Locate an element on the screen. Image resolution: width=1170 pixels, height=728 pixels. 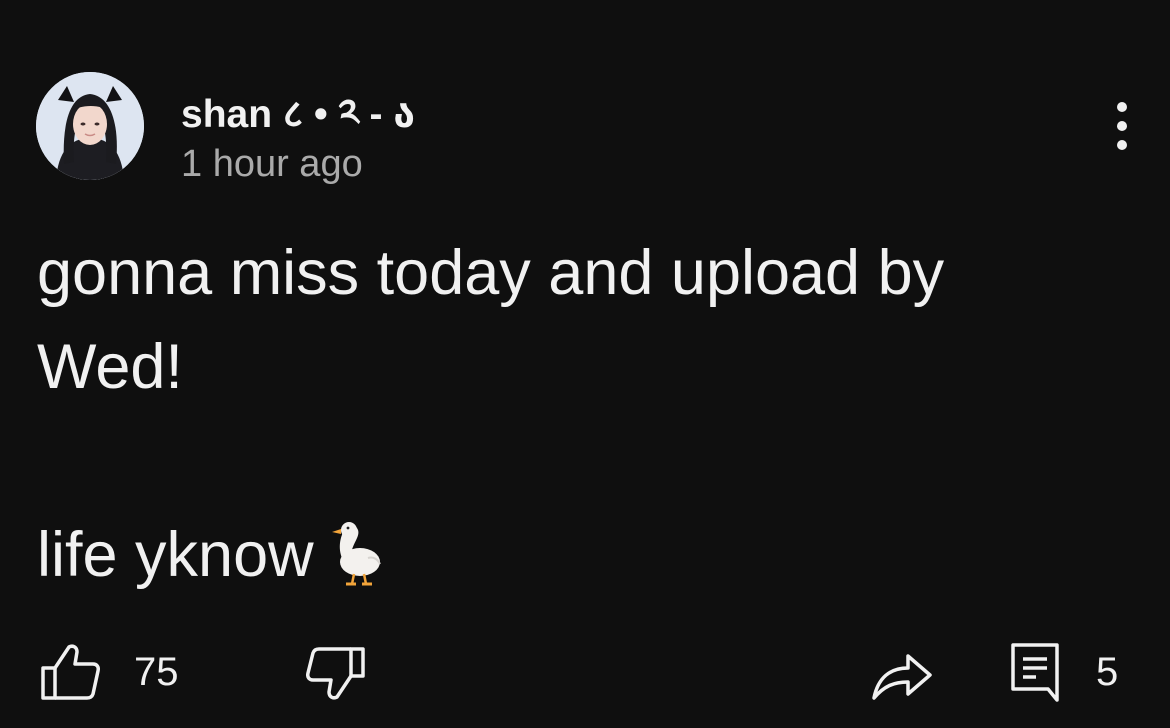
more-options-button is located at coordinates (1122, 126).